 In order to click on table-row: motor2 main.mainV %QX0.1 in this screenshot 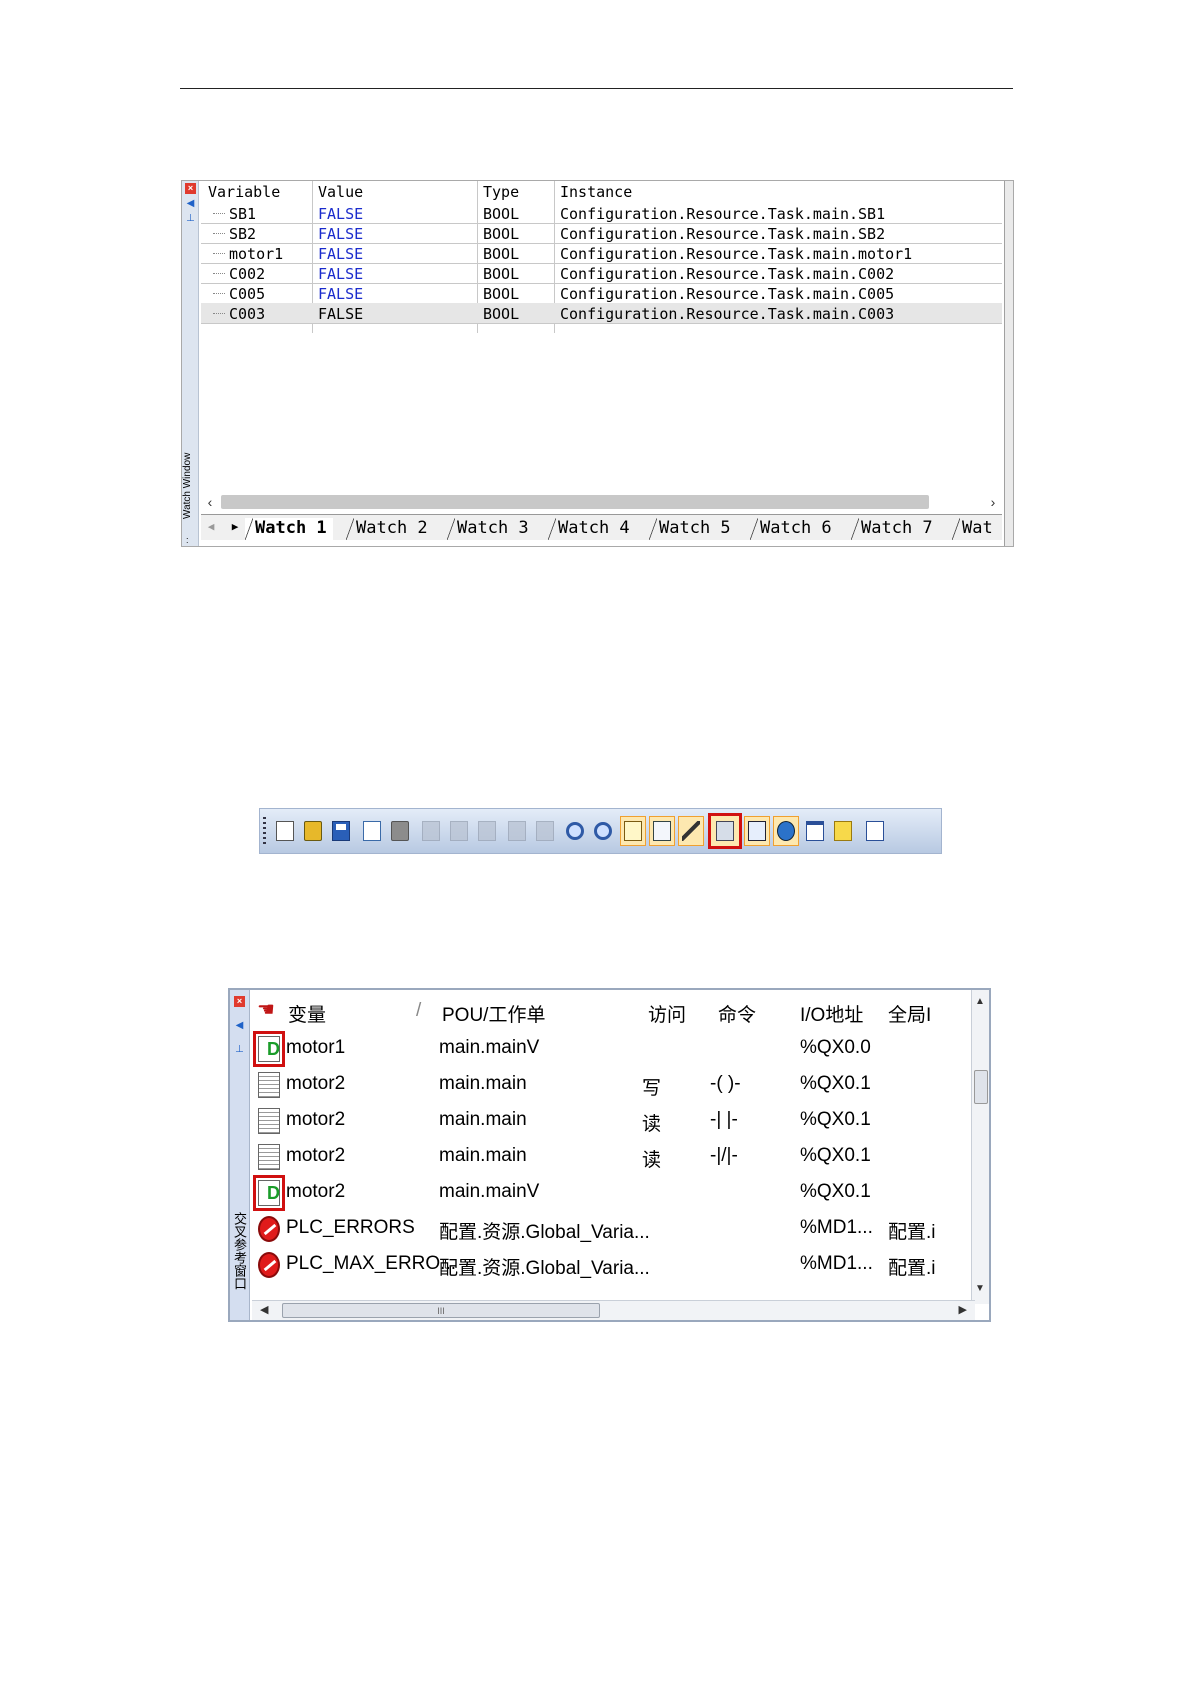, I will do `click(613, 1193)`.